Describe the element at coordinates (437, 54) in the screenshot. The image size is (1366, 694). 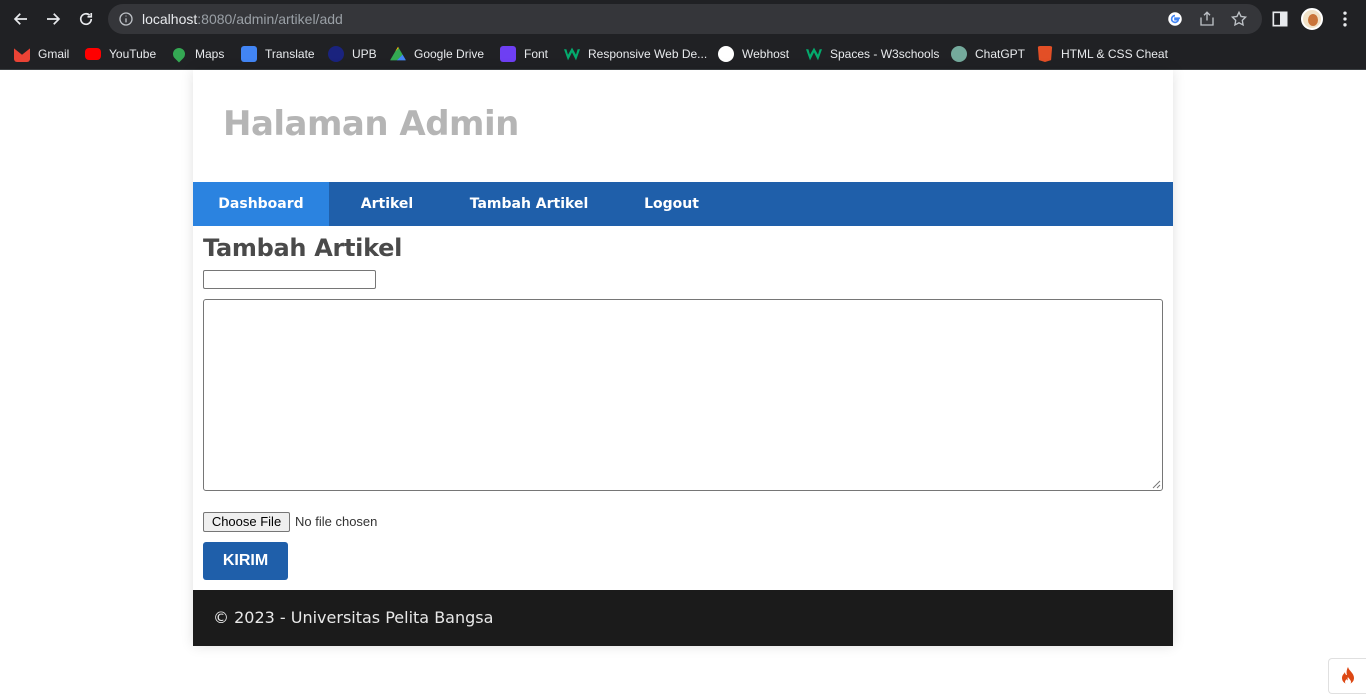
I see `bookmark-google-drive: Google Drive` at that location.